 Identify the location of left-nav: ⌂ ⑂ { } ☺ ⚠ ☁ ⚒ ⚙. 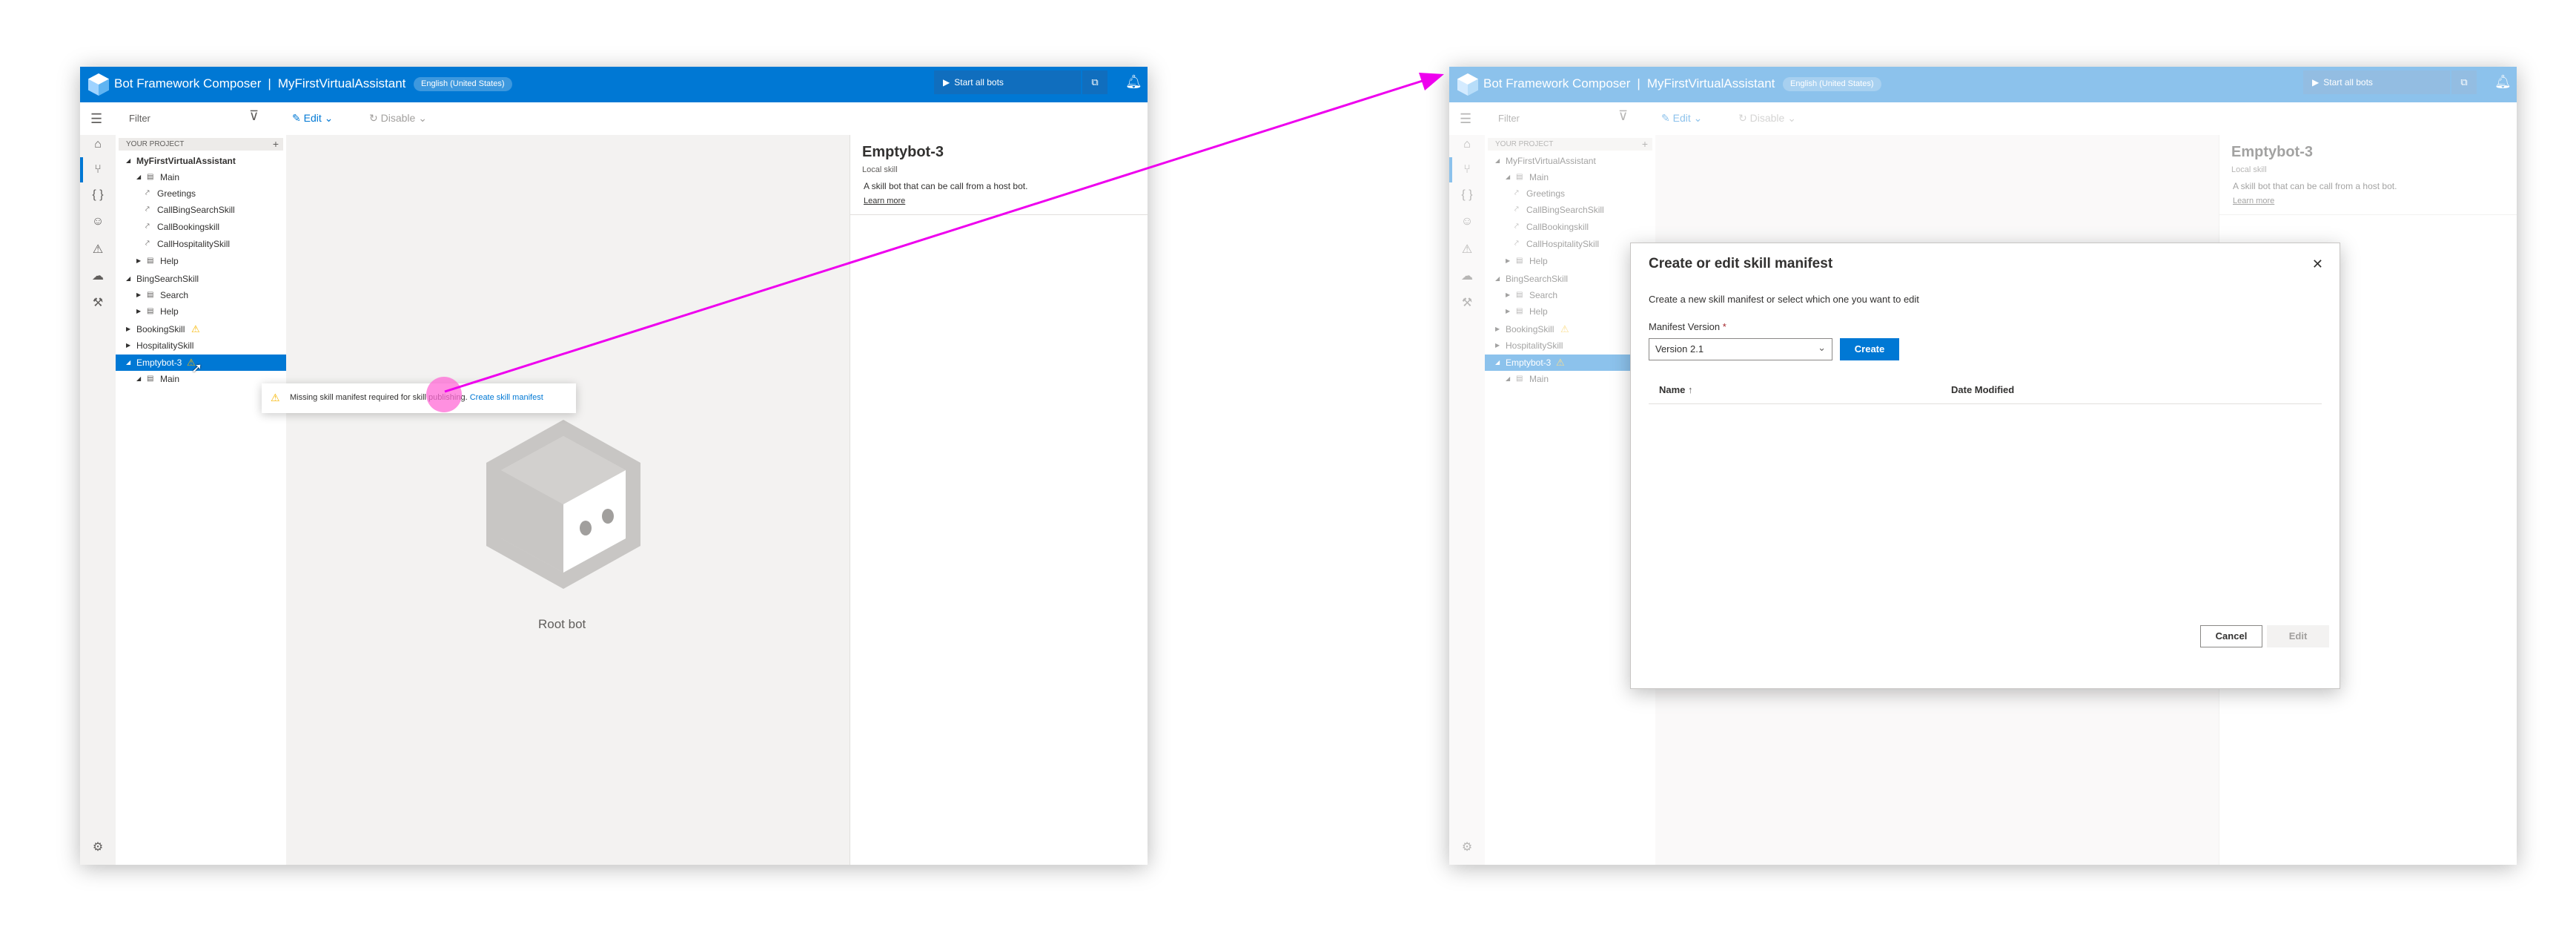
(98, 500).